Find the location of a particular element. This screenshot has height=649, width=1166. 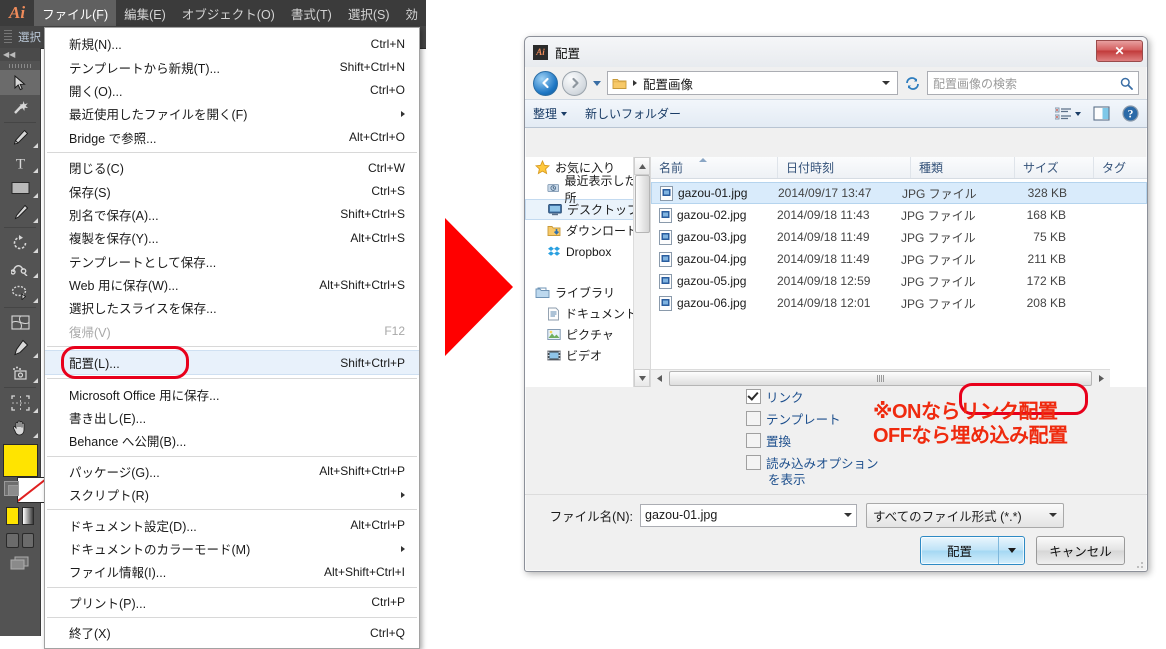

eyedropper-tool is located at coordinates (20, 347).